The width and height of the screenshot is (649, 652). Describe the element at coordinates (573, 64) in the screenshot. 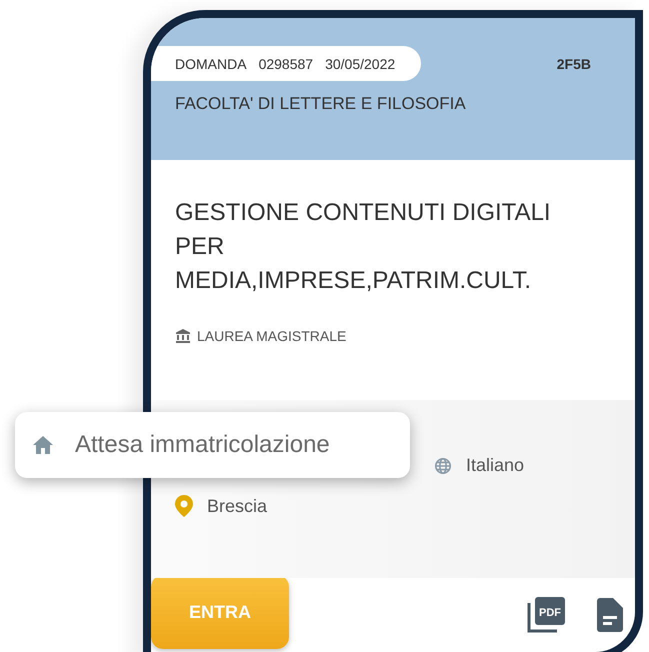

I see `application-code: 2F5B` at that location.